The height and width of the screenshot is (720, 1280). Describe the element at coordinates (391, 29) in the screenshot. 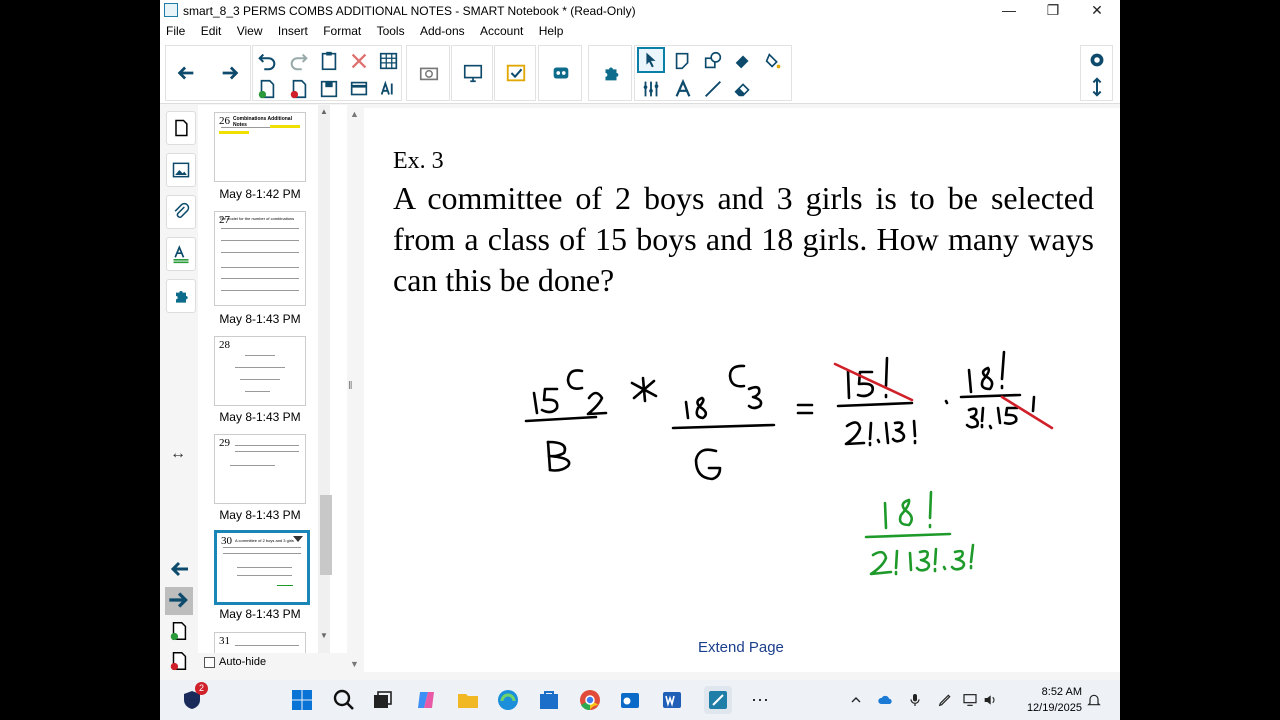

I see `menu-tools: Tools` at that location.